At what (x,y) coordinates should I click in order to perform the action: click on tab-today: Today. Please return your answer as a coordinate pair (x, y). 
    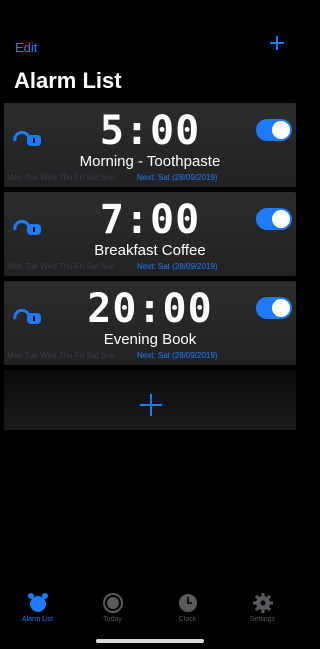
    Looking at the image, I should click on (112, 605).